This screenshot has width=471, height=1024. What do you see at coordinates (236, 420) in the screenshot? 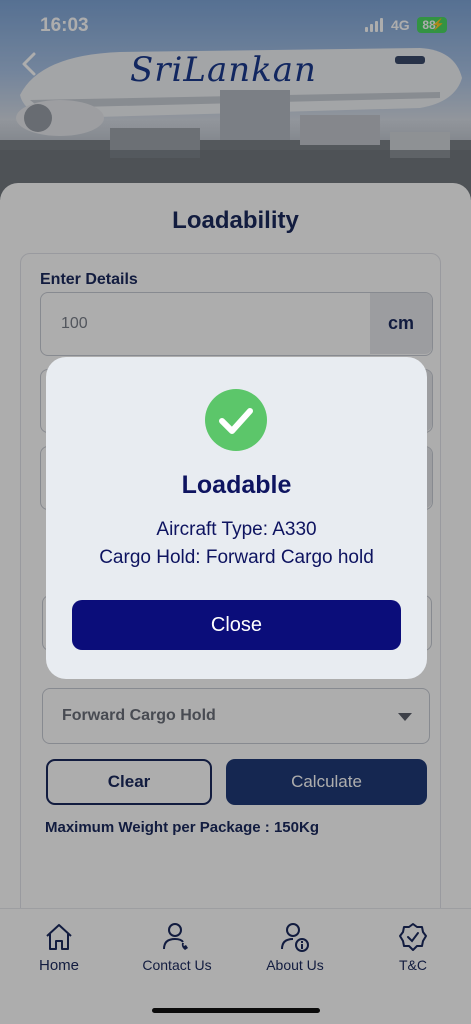
I see `success-check-icon` at bounding box center [236, 420].